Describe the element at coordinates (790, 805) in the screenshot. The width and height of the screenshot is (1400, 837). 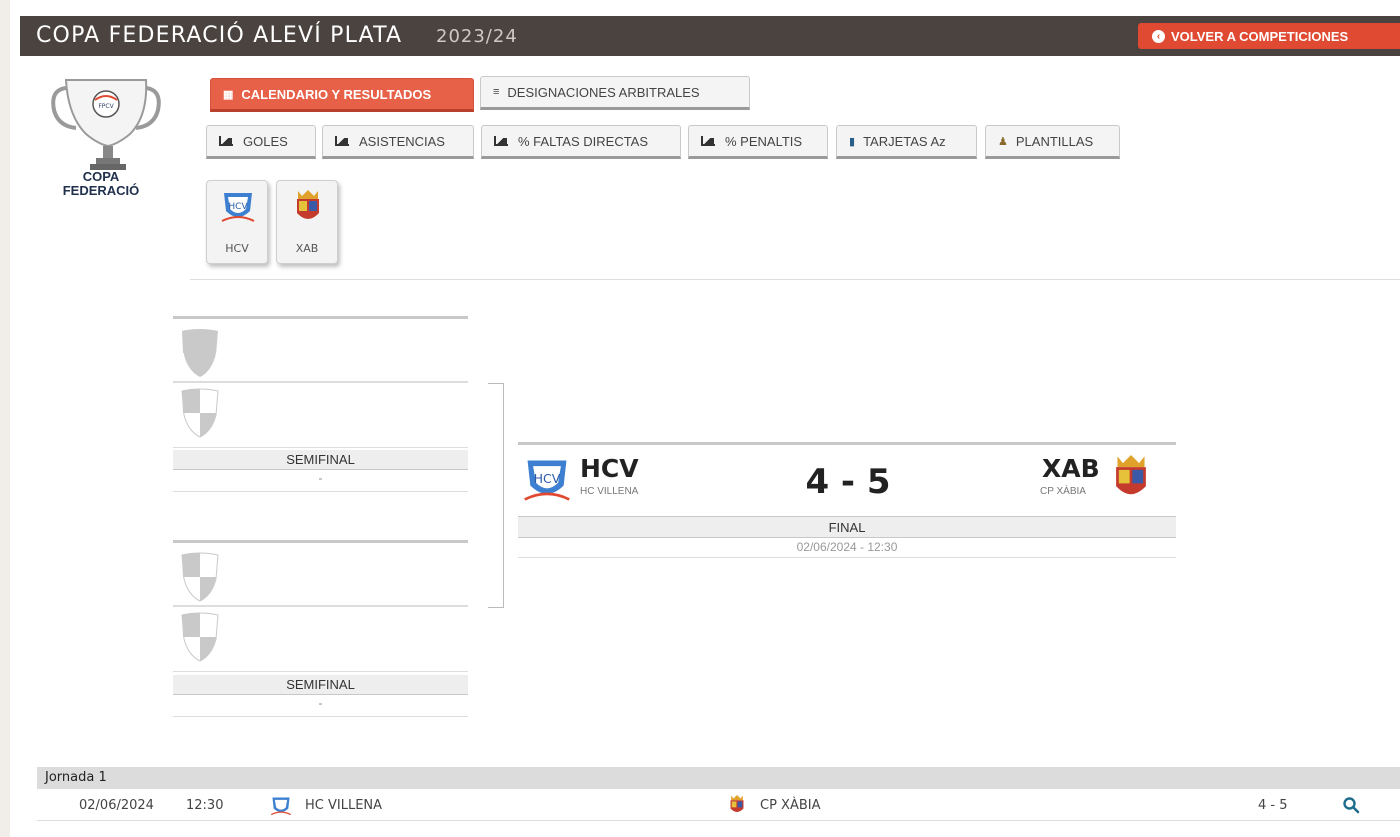
I see `match-away-team: CP XÀBIA` at that location.